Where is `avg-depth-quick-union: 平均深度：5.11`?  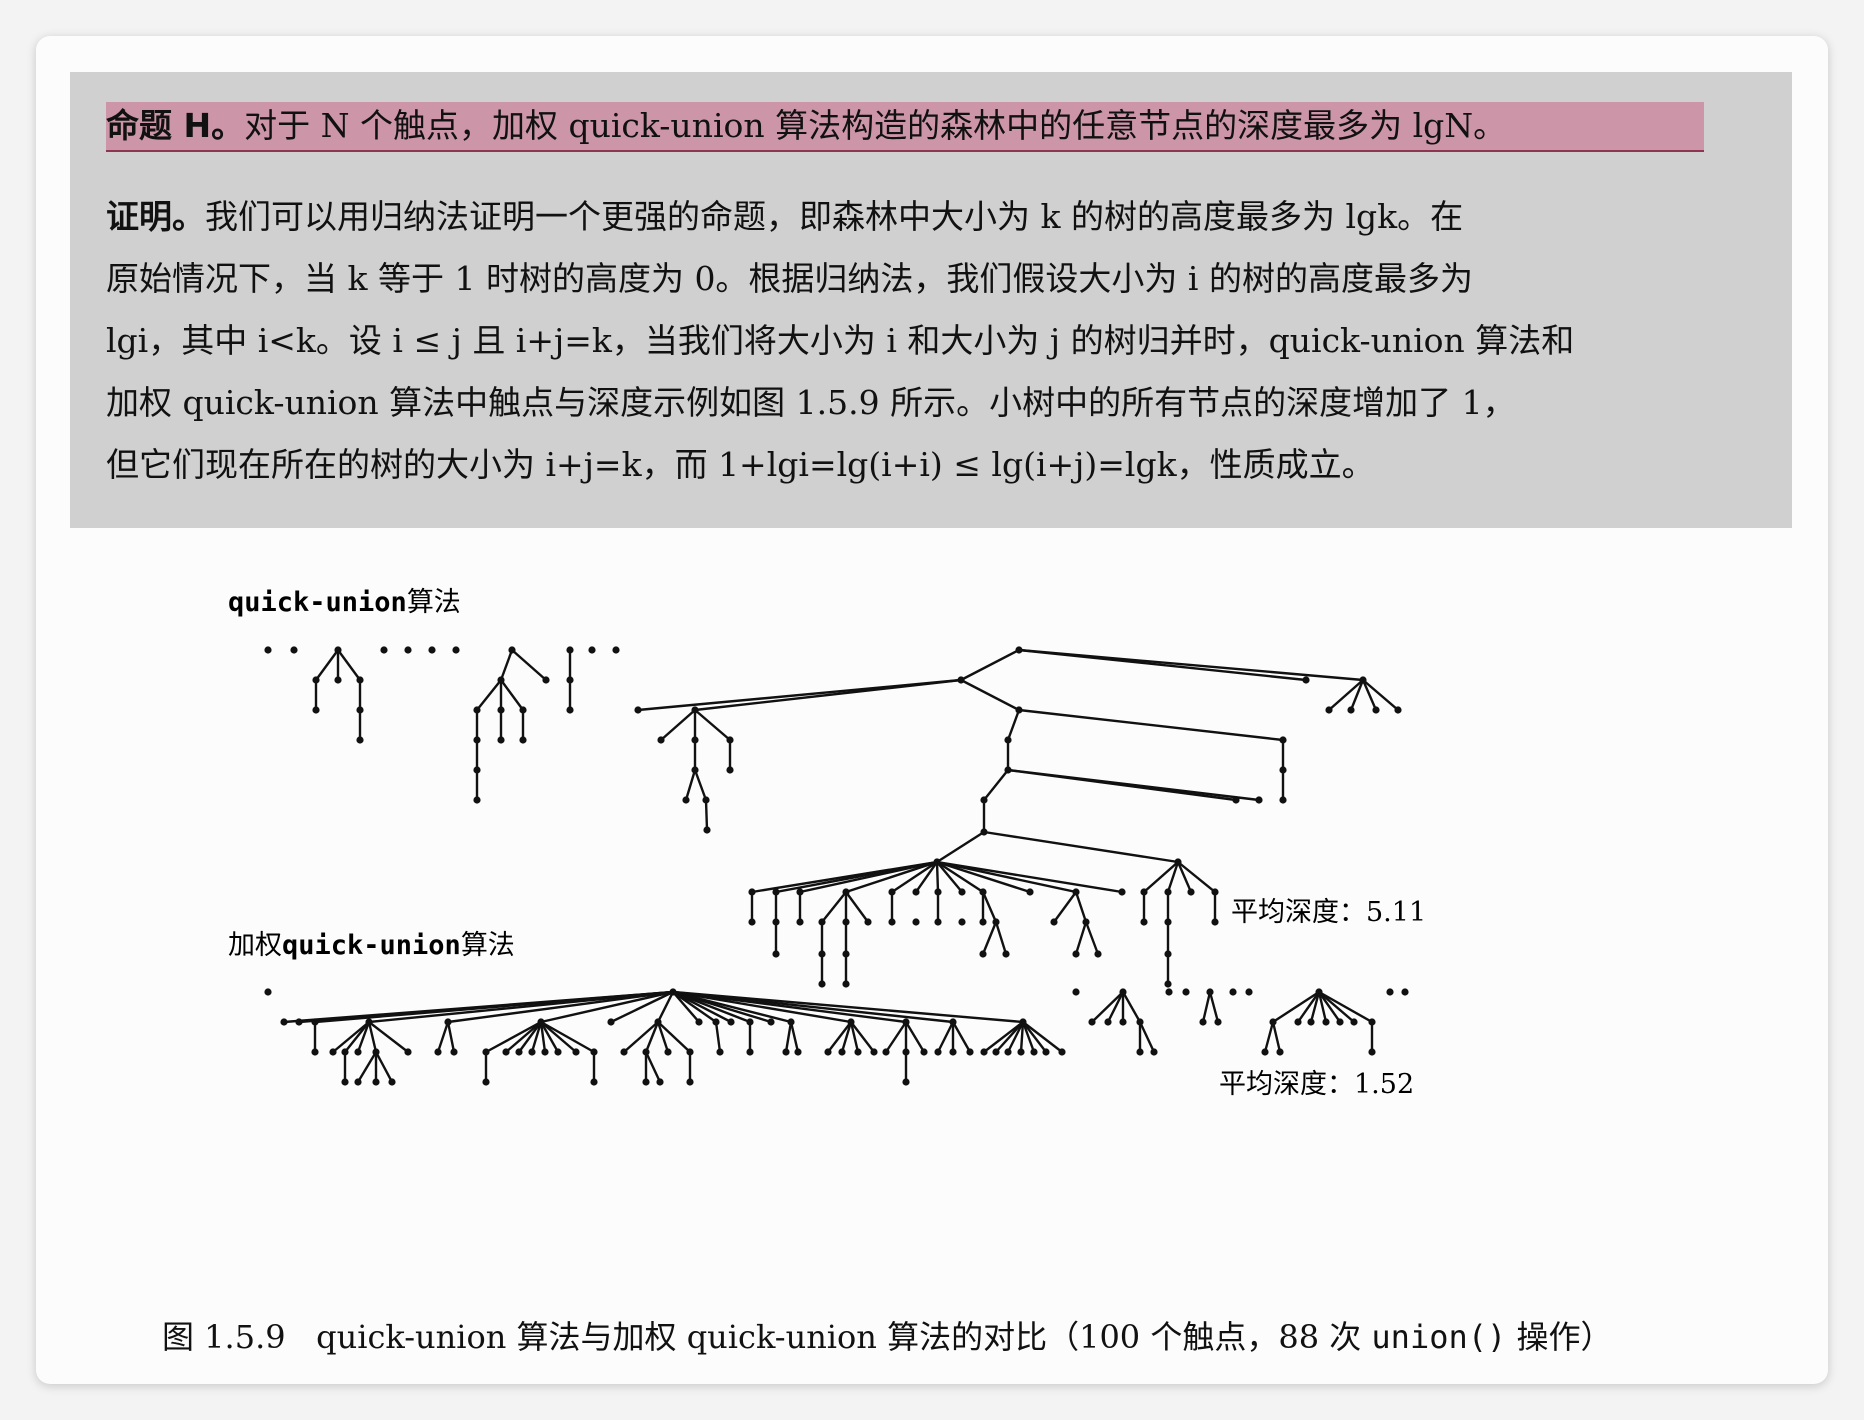
avg-depth-quick-union: 平均深度：5.11 is located at coordinates (1328, 912).